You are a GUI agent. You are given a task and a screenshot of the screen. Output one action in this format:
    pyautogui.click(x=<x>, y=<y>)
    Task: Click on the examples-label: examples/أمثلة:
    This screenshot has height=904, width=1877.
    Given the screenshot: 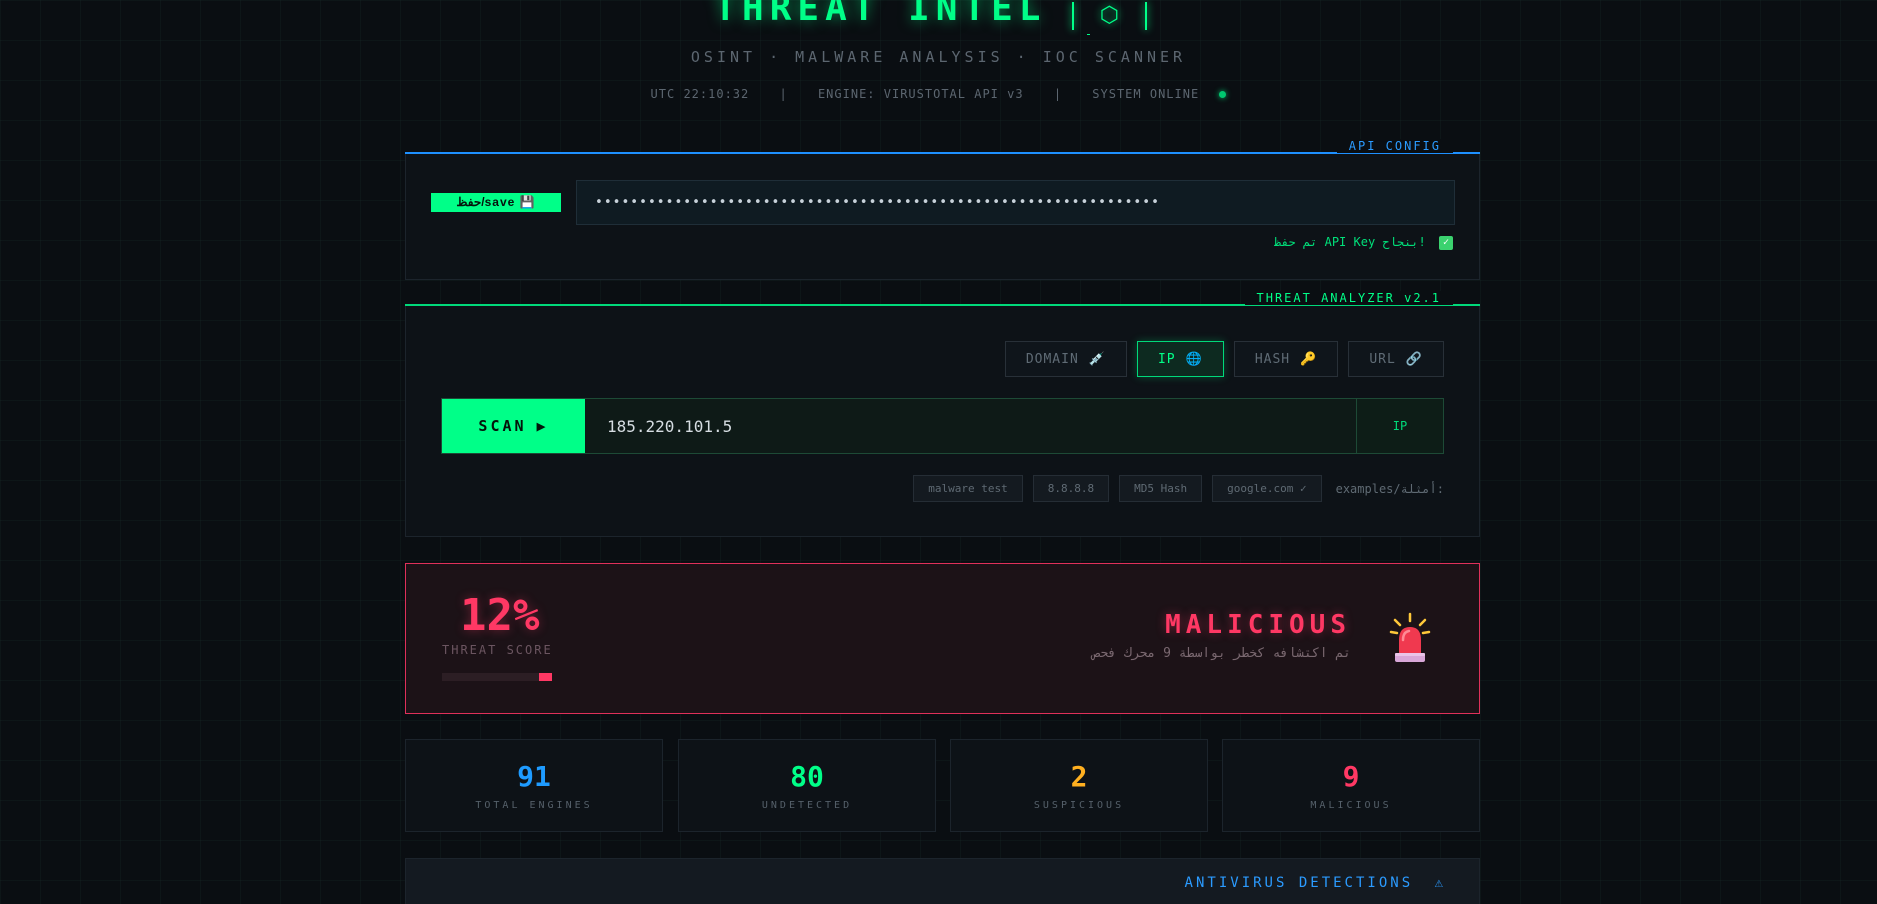 What is the action you would take?
    pyautogui.click(x=1389, y=488)
    